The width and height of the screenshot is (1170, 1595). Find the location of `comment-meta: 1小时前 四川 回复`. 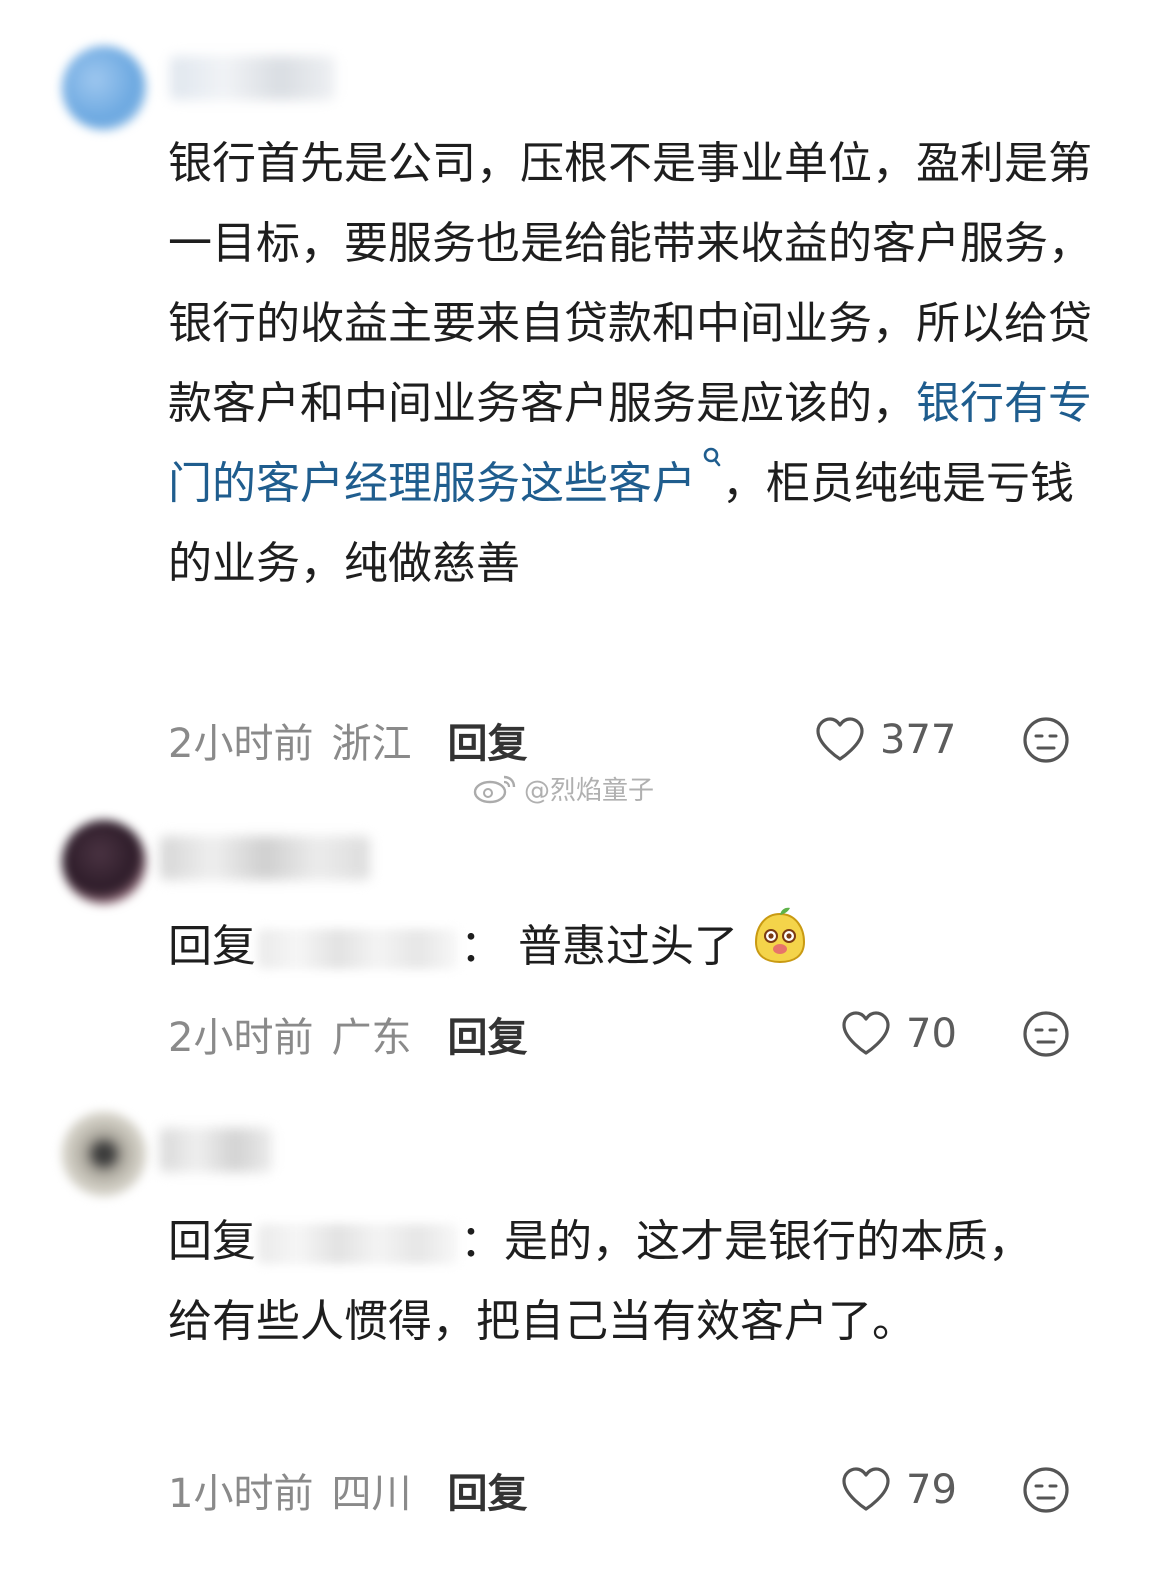

comment-meta: 1小时前 四川 回复 is located at coordinates (347, 1490).